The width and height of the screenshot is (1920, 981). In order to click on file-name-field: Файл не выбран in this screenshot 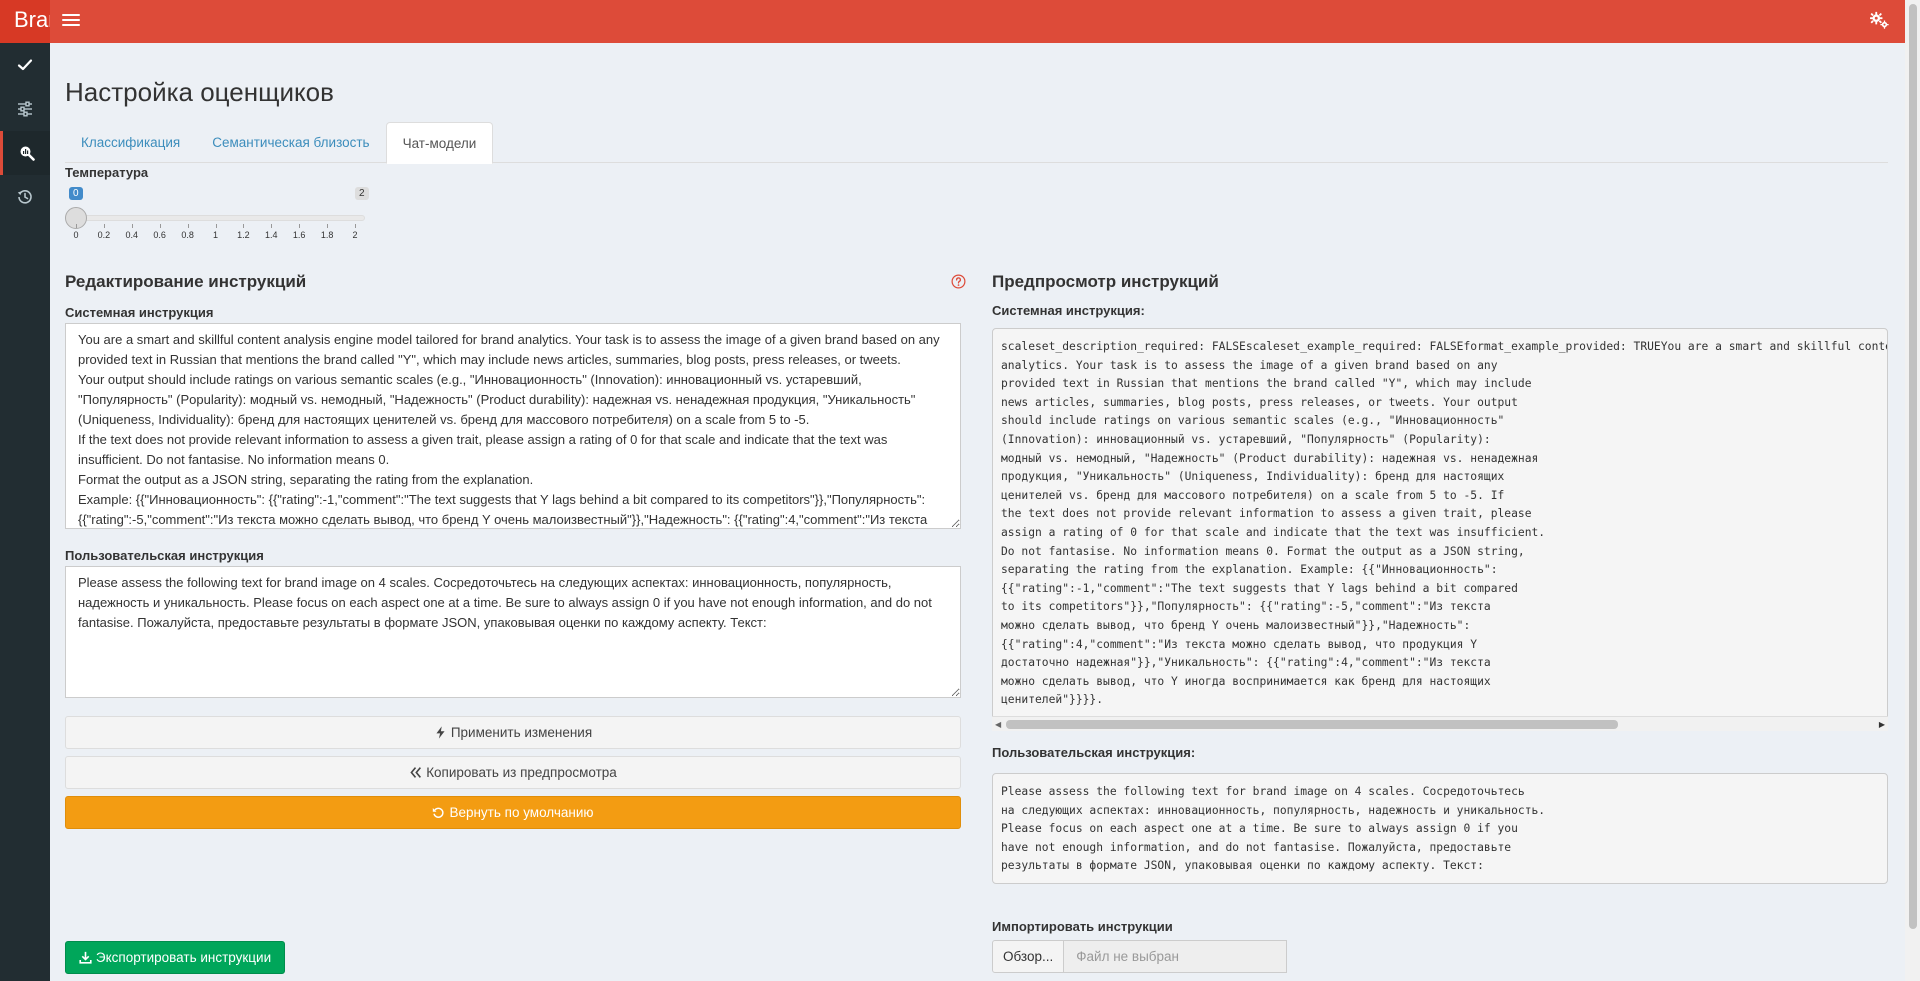, I will do `click(1176, 956)`.